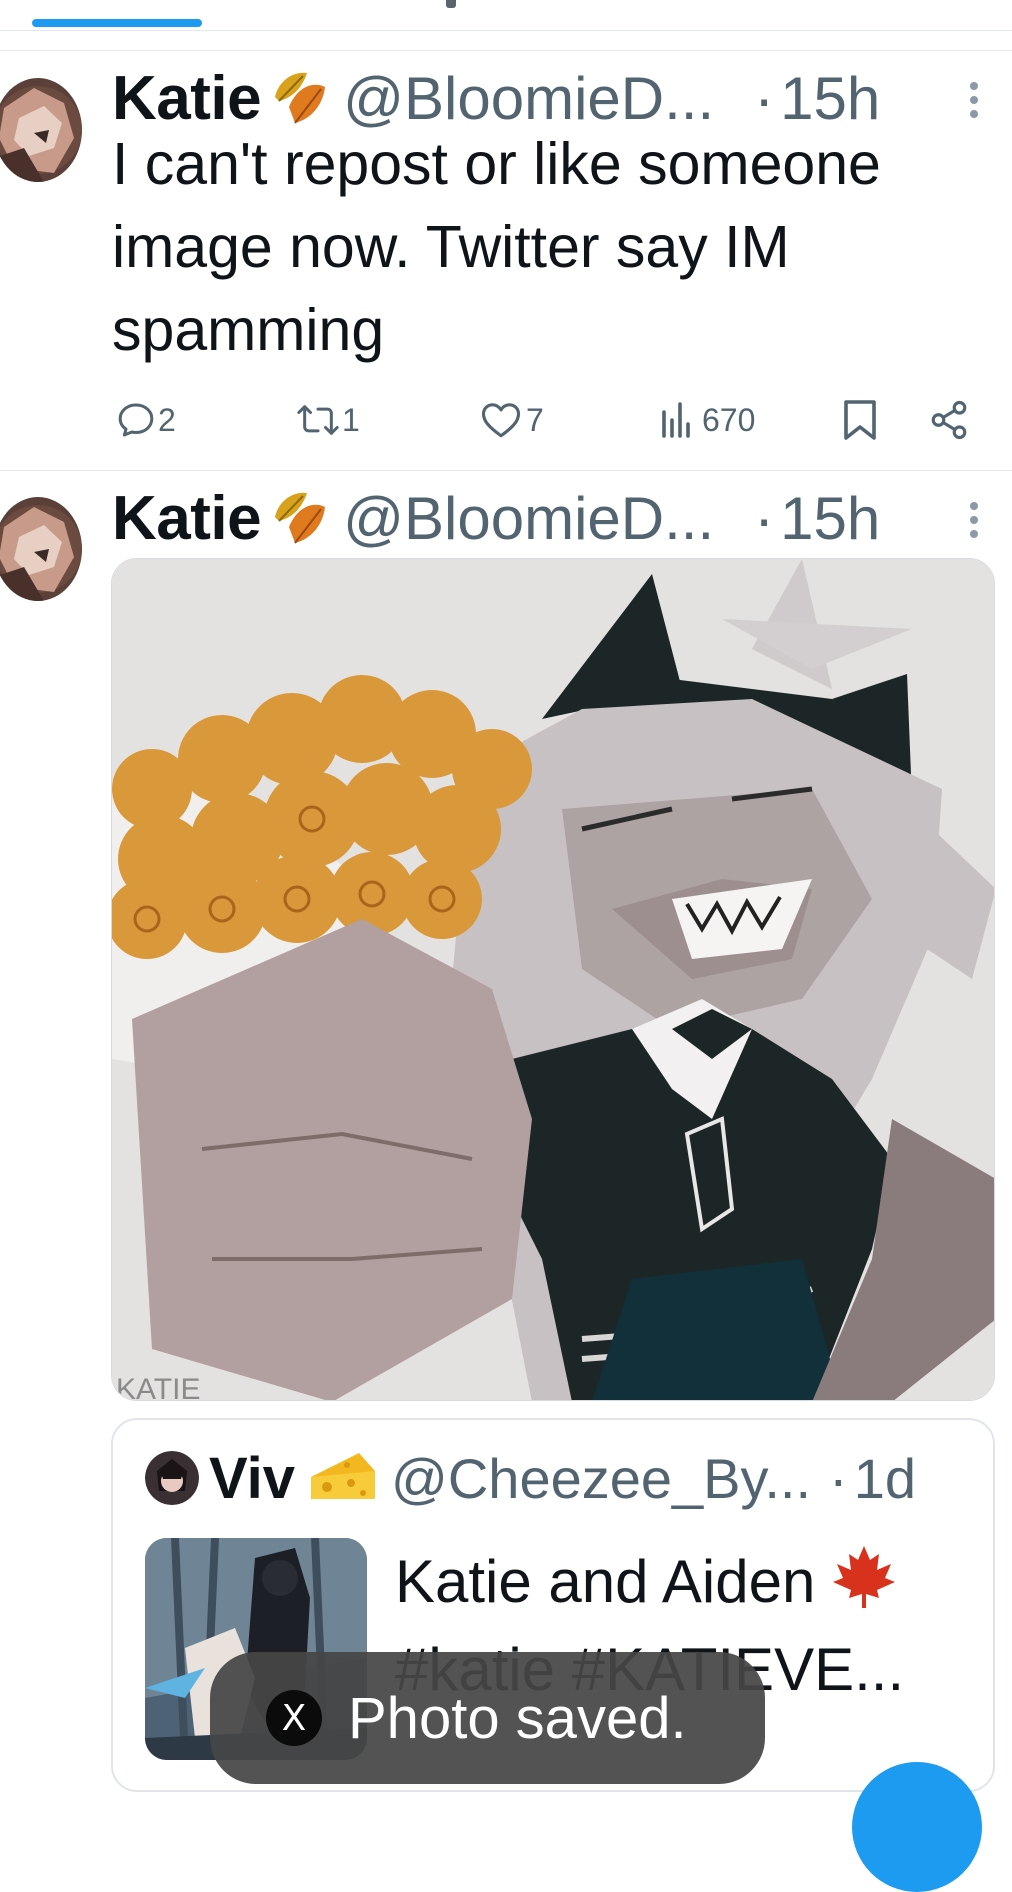 This screenshot has height=1892, width=1012. Describe the element at coordinates (187, 518) in the screenshot. I see `display-name: Katie` at that location.